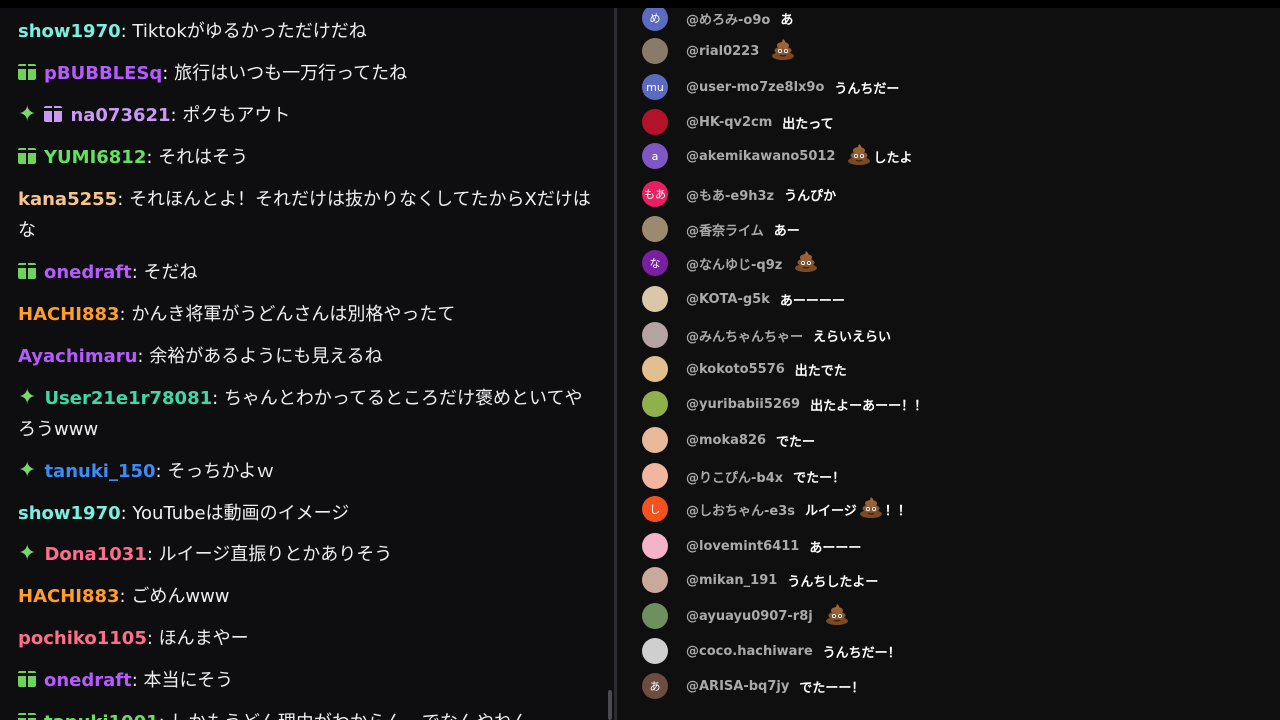 Image resolution: width=1280 pixels, height=720 pixels. I want to click on author-name: @なんゆじ-q9z, so click(734, 263).